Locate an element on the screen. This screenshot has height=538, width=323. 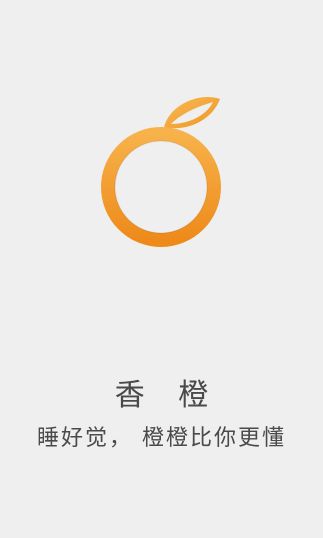
orange-icon is located at coordinates (161, 172).